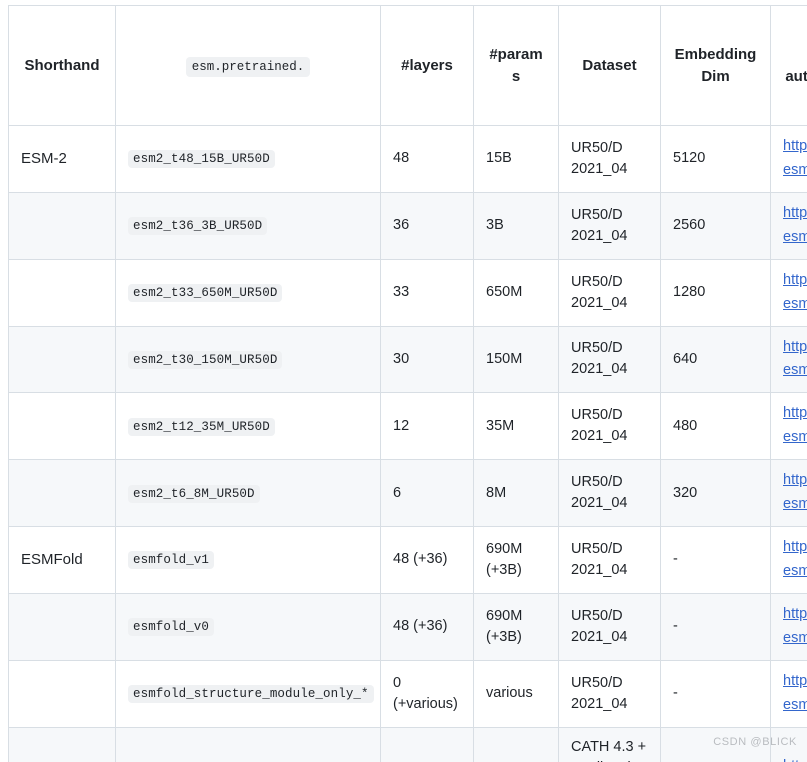 This screenshot has width=807, height=762. What do you see at coordinates (795, 370) in the screenshot?
I see `model-url-line-2: esm/models/esm2_t30_150M_UR50D.pt` at bounding box center [795, 370].